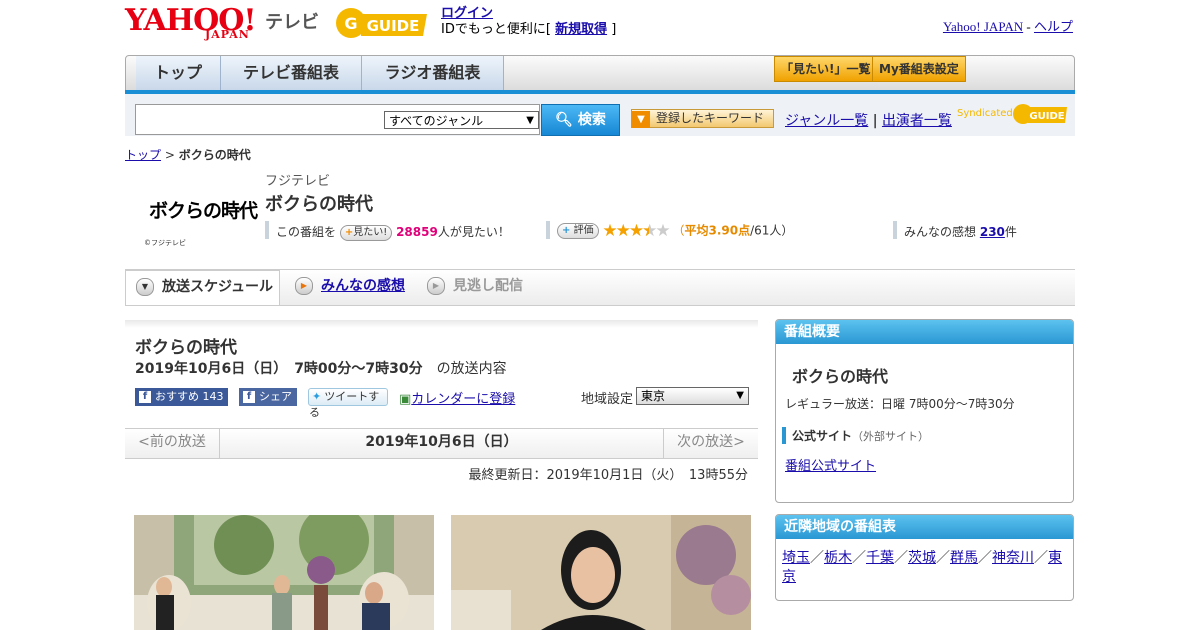 This screenshot has height=630, width=1200. I want to click on mitai-box: この番組を +見たい! 28859人が見たい！, so click(393, 232).